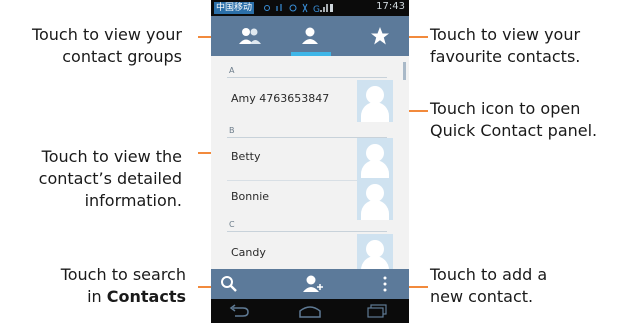 This screenshot has height=323, width=618. Describe the element at coordinates (250, 196) in the screenshot. I see `contact-name: Bonnie` at that location.